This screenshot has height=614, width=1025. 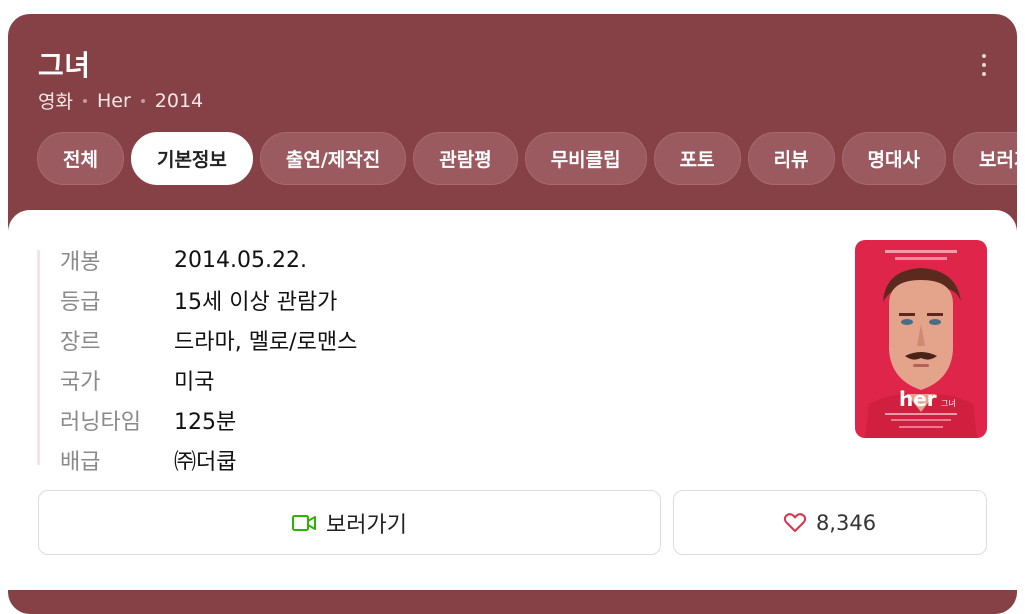 I want to click on watch-button: 보러가기, so click(x=349, y=522).